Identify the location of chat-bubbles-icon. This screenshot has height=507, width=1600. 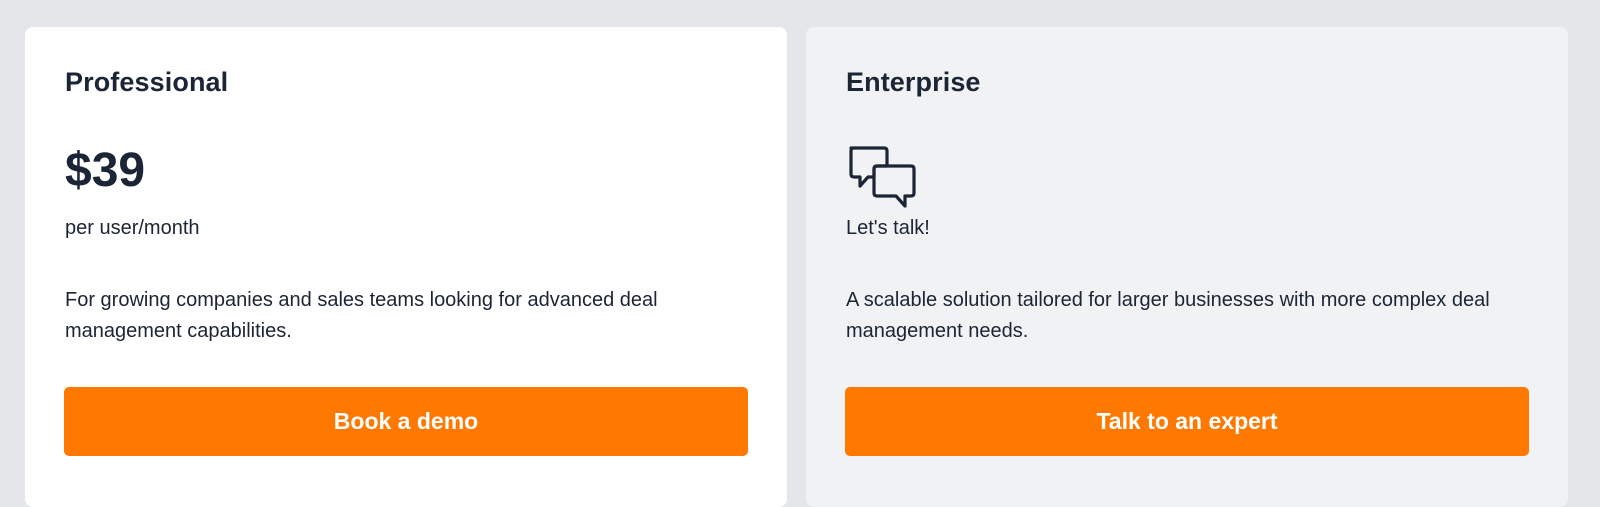
(882, 178).